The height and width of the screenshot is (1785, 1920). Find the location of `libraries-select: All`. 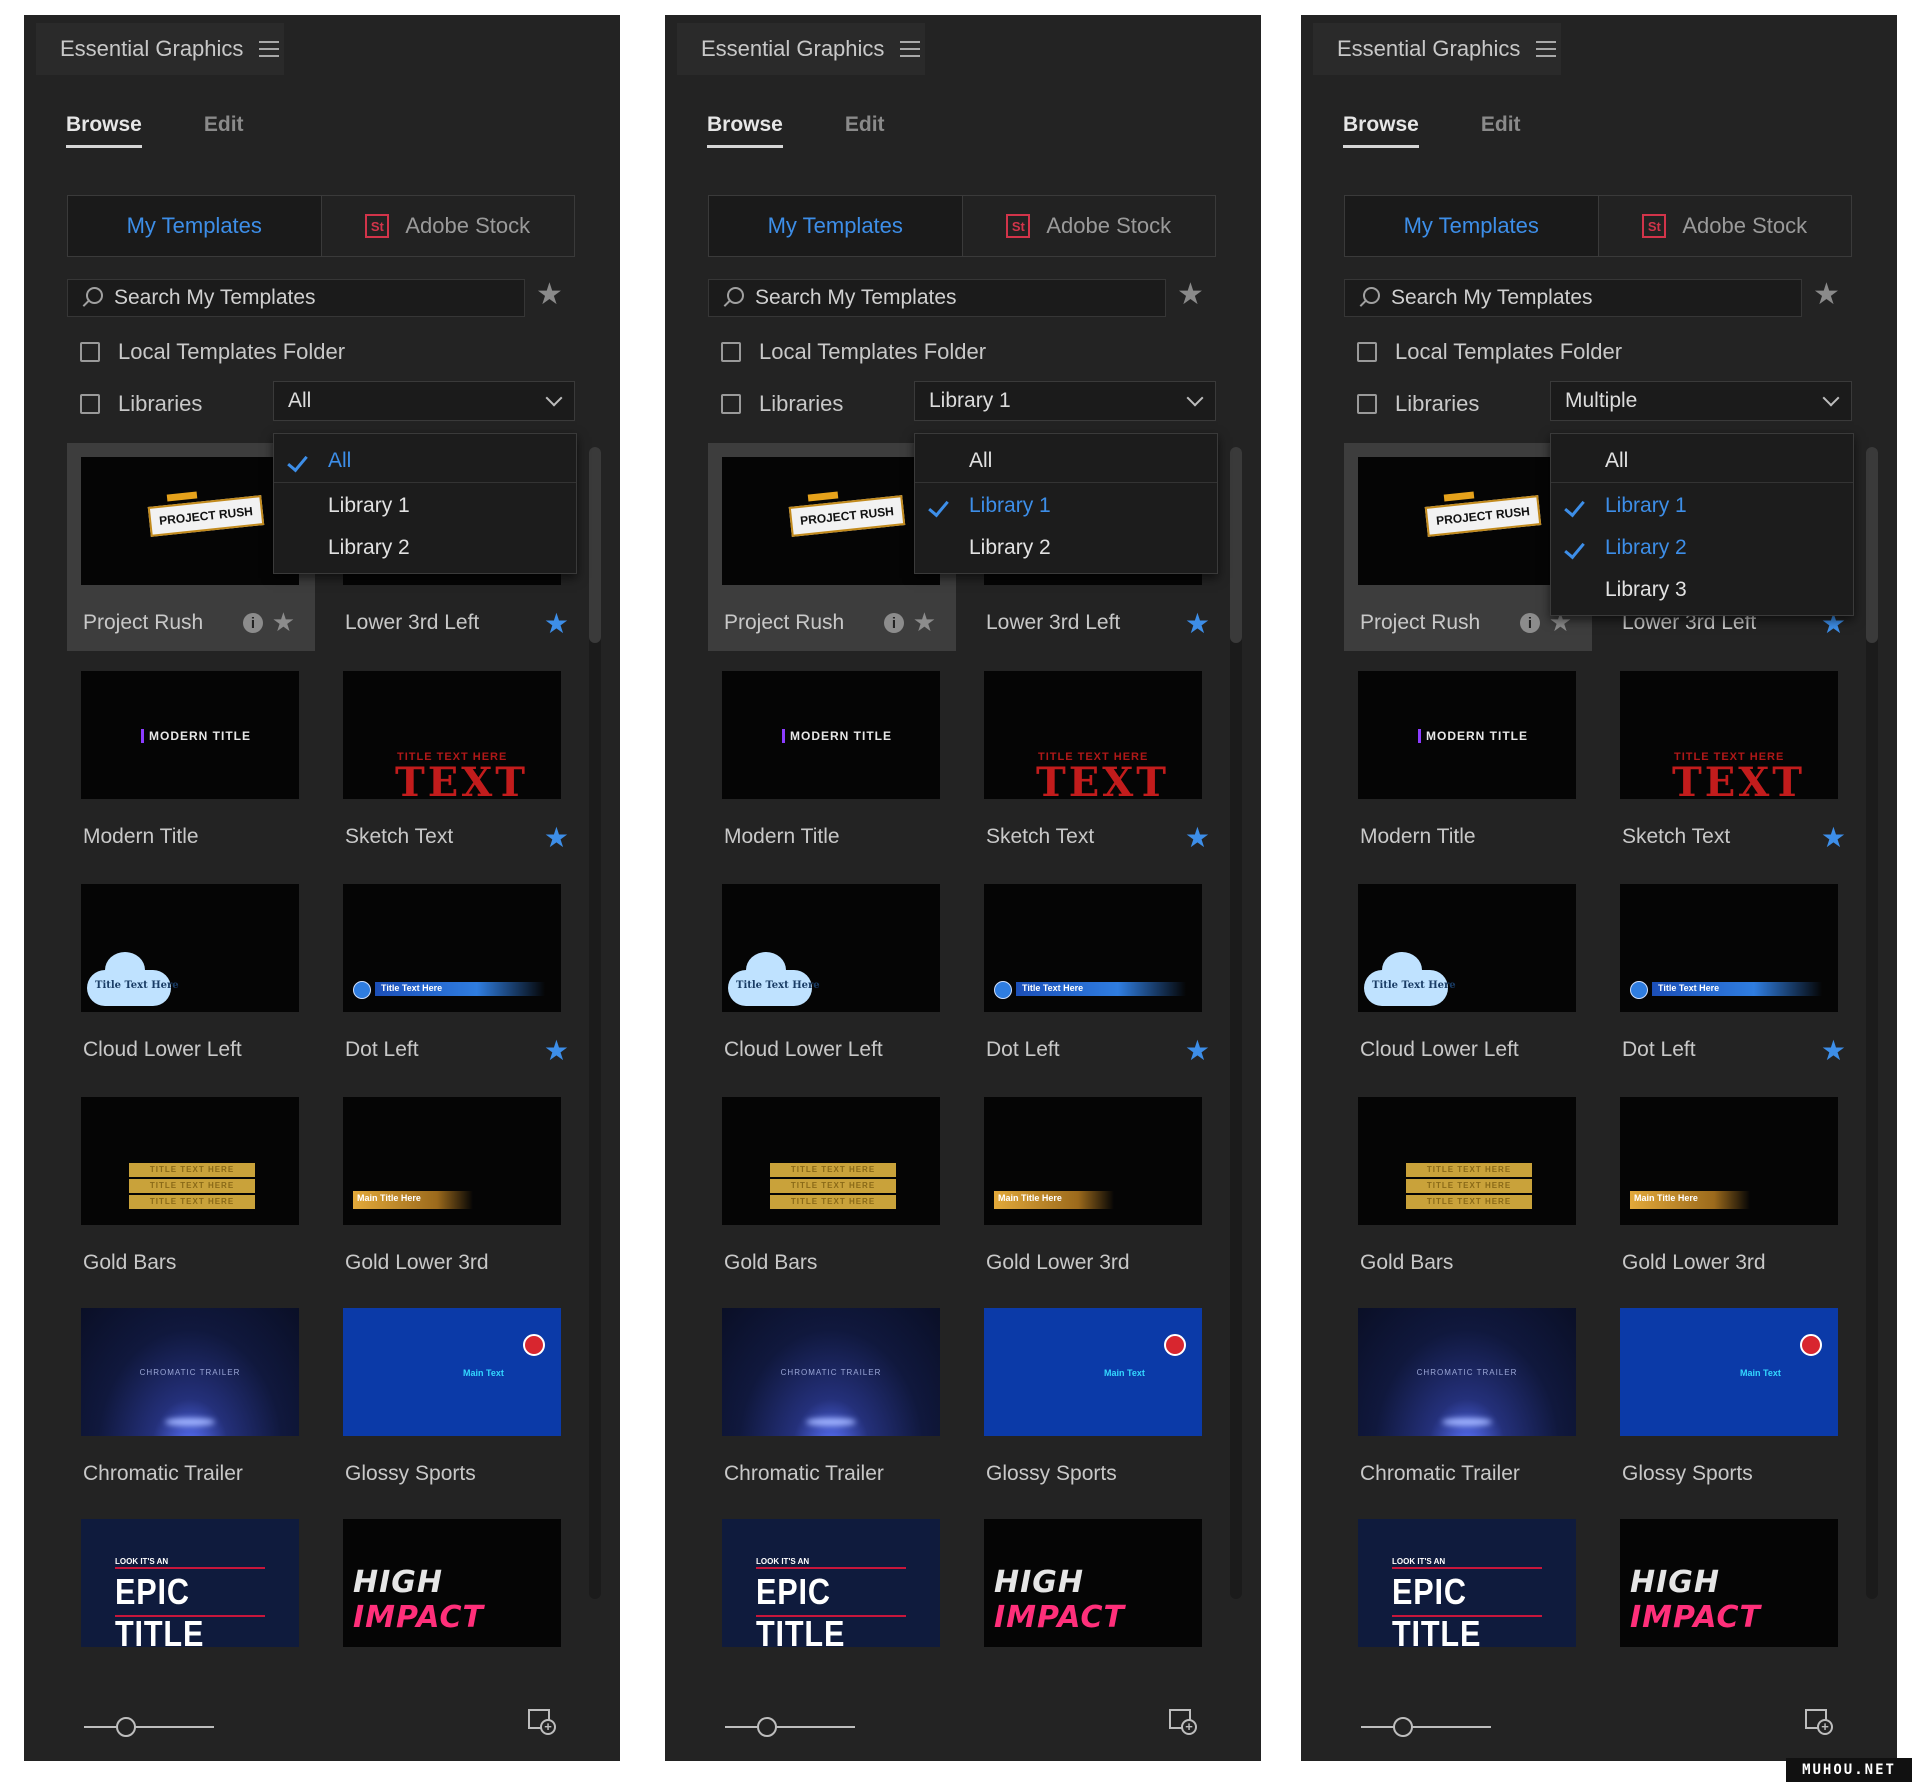

libraries-select: All is located at coordinates (424, 401).